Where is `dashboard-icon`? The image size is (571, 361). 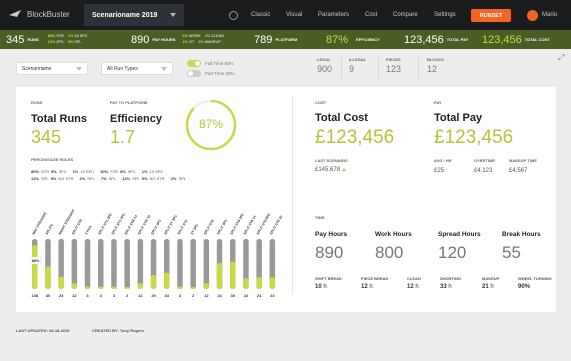
dashboard-icon is located at coordinates (233, 15).